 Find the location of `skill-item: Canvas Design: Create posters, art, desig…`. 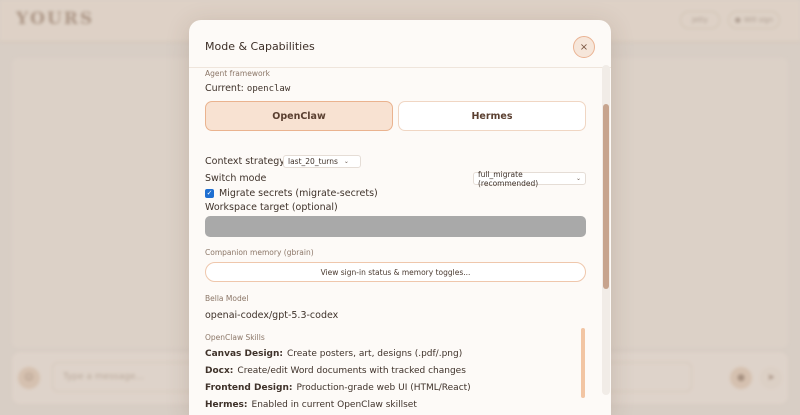

skill-item: Canvas Design: Create posters, art, desig… is located at coordinates (334, 354).